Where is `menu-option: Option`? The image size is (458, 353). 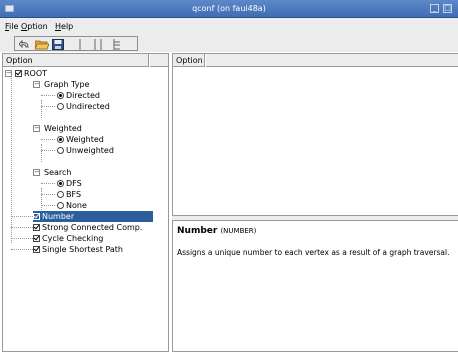 menu-option: Option is located at coordinates (34, 26).